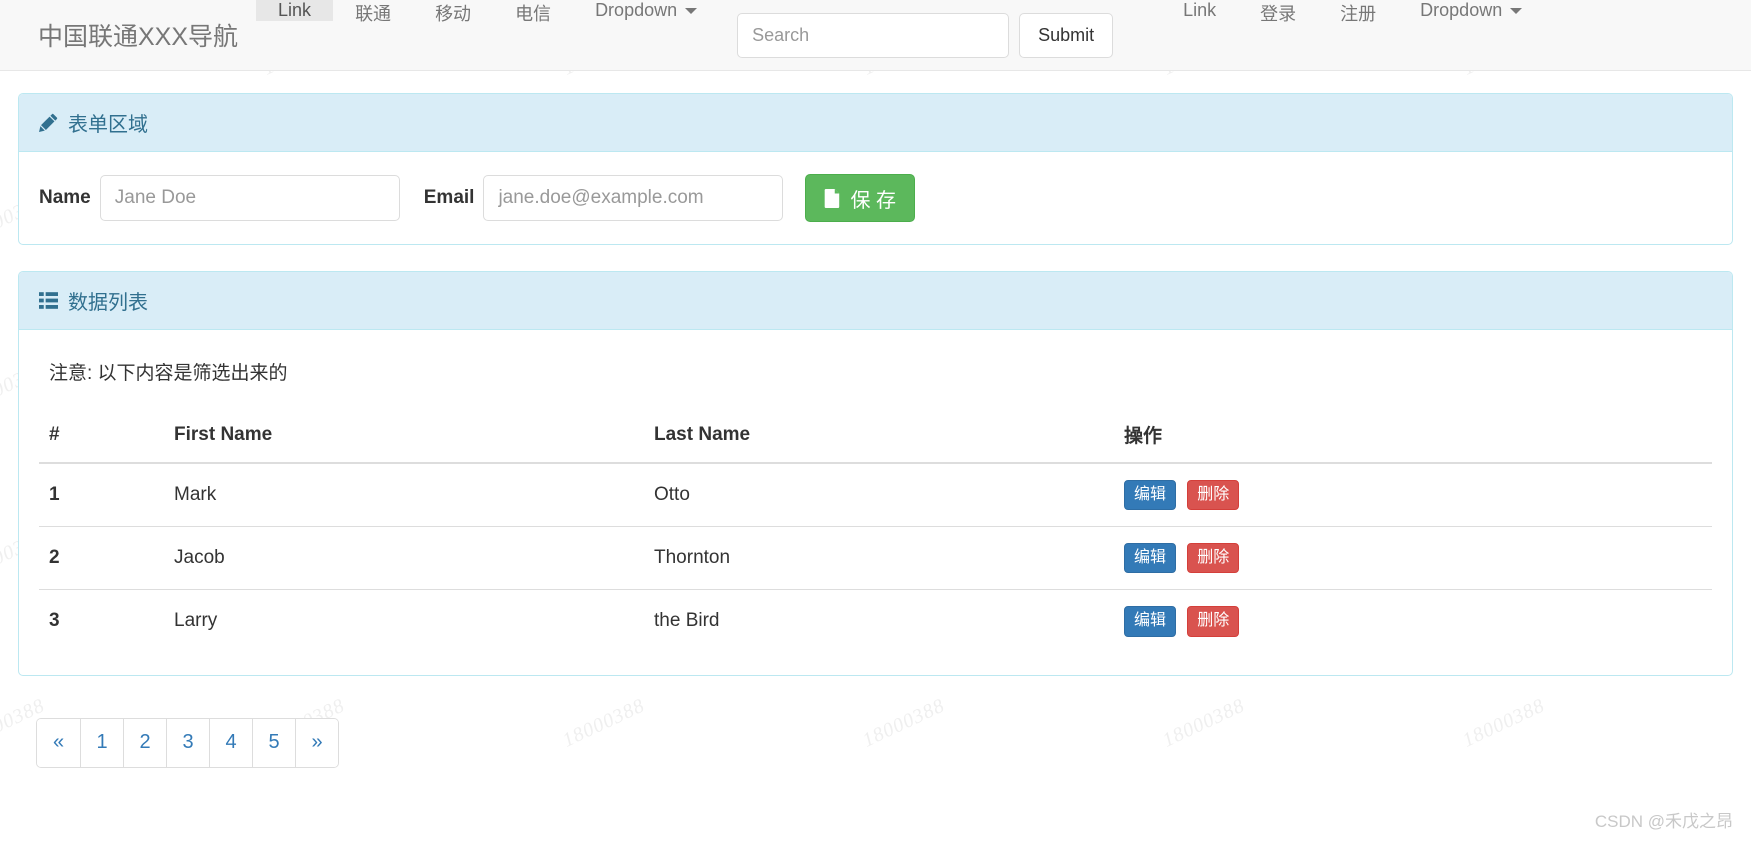 This screenshot has width=1751, height=848. I want to click on table-row: 1 Mark Otto 编辑 删除, so click(875, 494).